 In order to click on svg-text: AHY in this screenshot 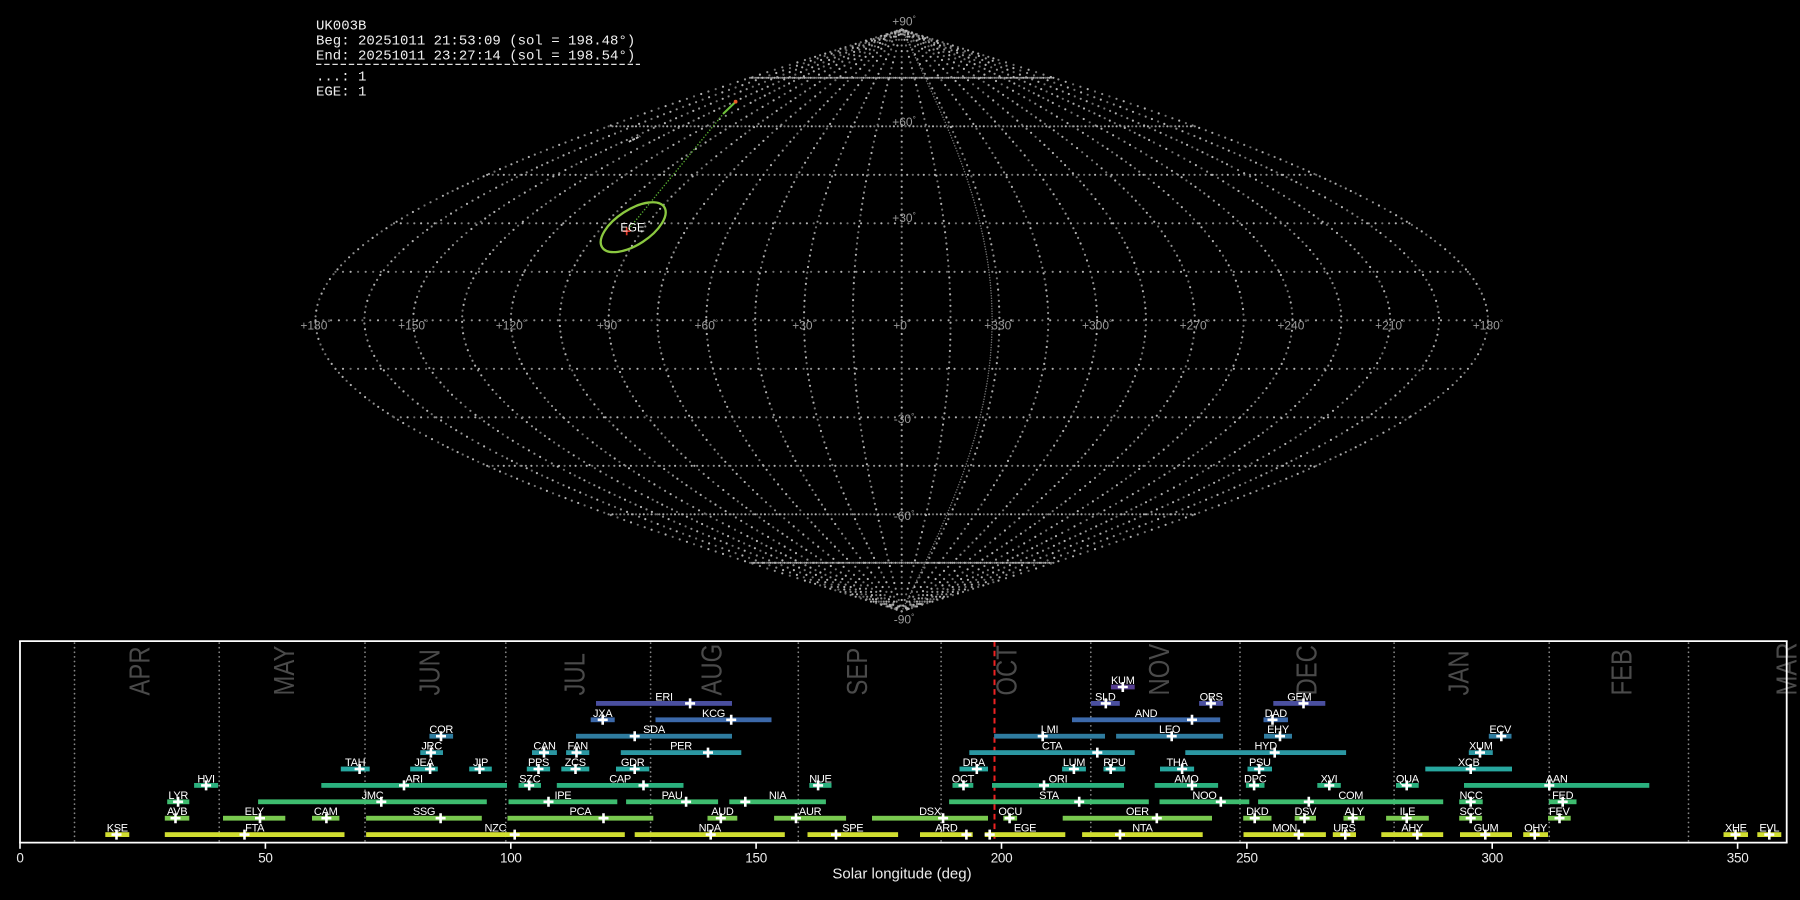, I will do `click(1412, 829)`.